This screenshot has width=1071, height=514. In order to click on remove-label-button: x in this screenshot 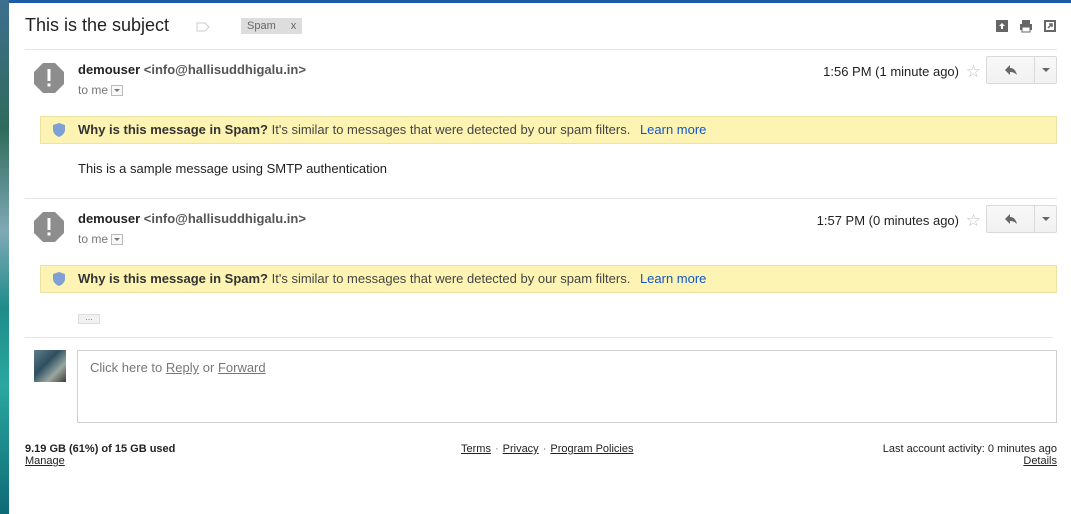, I will do `click(294, 26)`.